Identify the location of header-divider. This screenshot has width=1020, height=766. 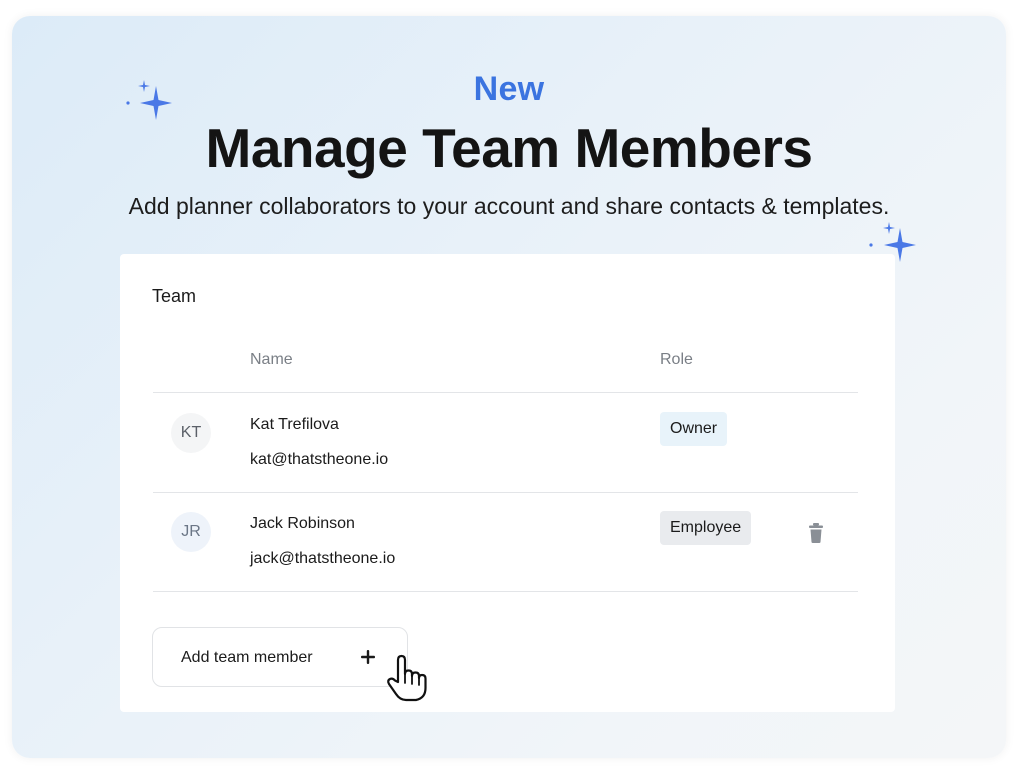
(505, 392).